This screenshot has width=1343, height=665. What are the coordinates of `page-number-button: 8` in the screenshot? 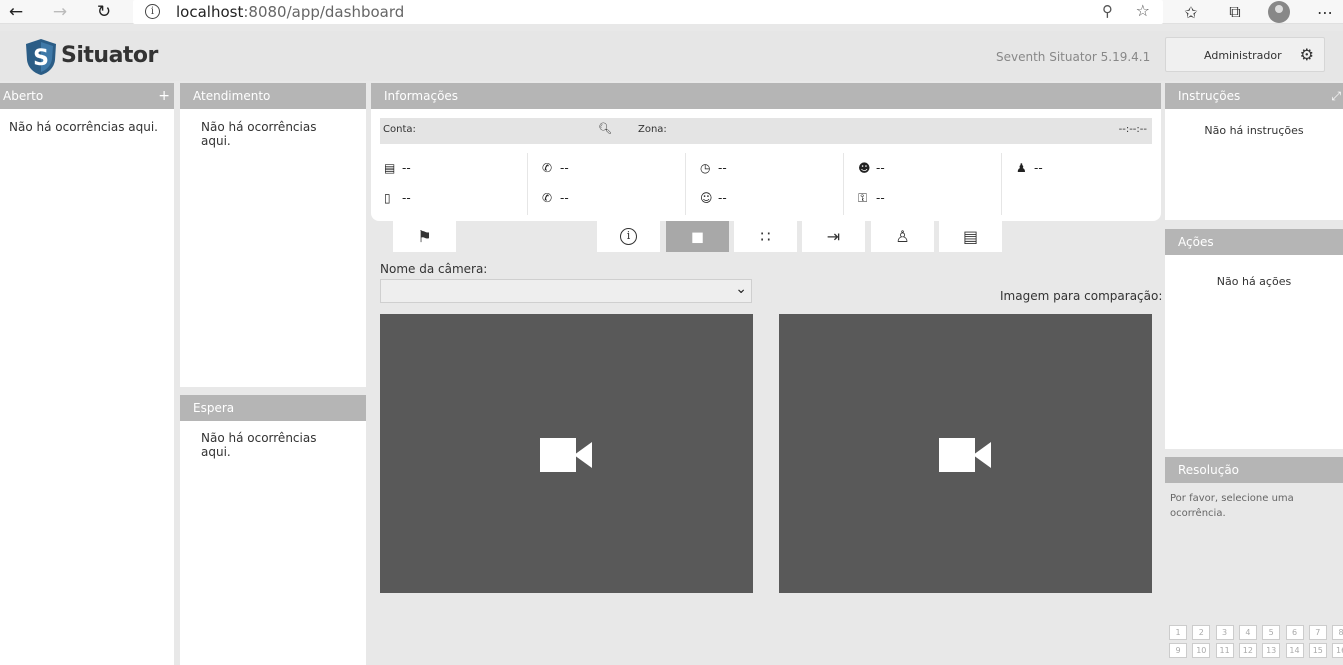 It's located at (1337, 632).